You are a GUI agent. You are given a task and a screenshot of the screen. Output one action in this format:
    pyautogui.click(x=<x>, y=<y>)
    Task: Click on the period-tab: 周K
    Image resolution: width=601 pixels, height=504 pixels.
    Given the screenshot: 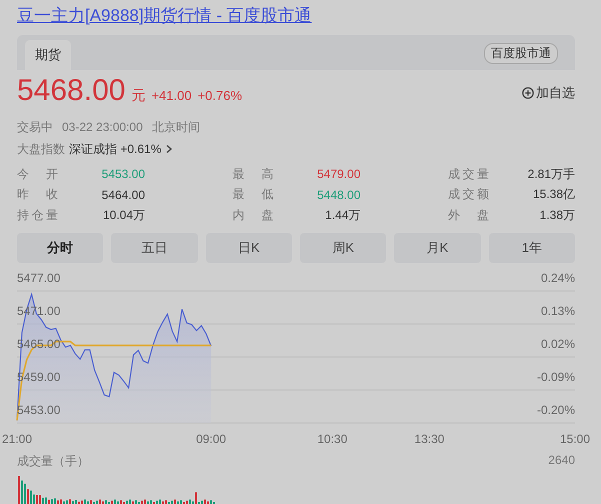 What is the action you would take?
    pyautogui.click(x=343, y=247)
    